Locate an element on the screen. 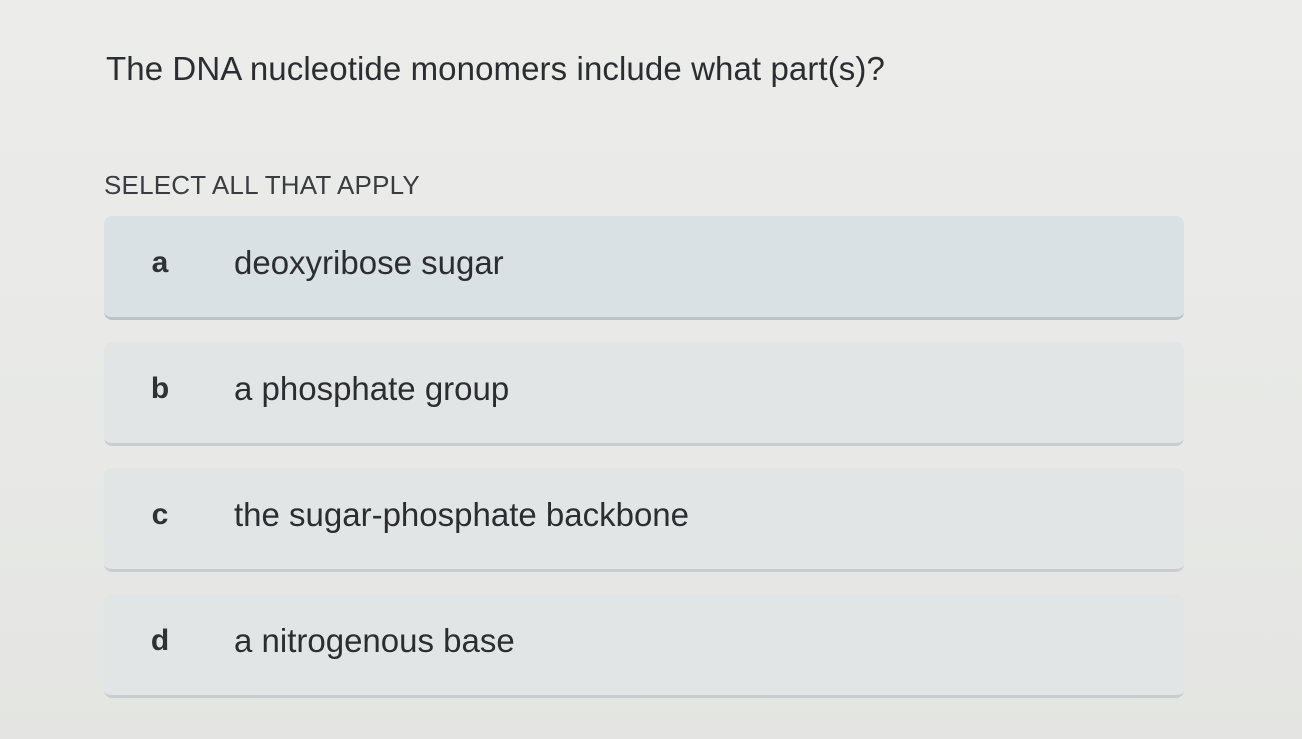  option-letter: d is located at coordinates (160, 640).